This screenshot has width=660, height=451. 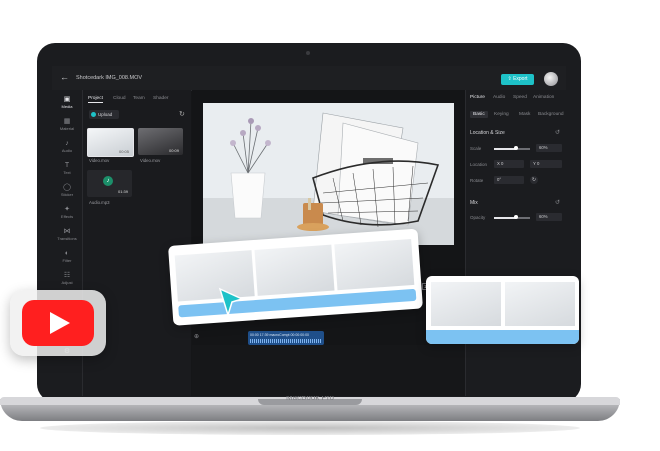 I want to click on location-y-field: Y 0, so click(x=546, y=164).